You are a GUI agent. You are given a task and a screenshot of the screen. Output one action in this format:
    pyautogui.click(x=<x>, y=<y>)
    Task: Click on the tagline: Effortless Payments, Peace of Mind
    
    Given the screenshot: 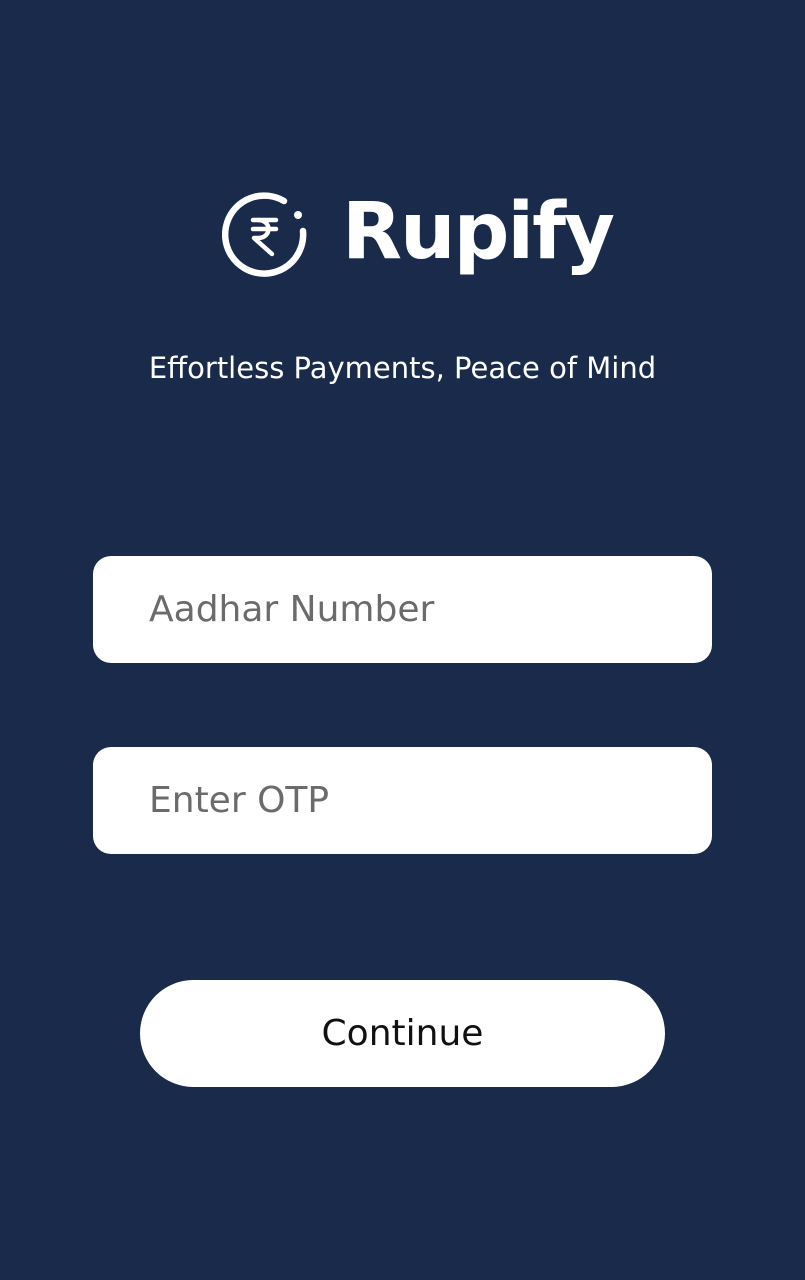 What is the action you would take?
    pyautogui.click(x=402, y=368)
    